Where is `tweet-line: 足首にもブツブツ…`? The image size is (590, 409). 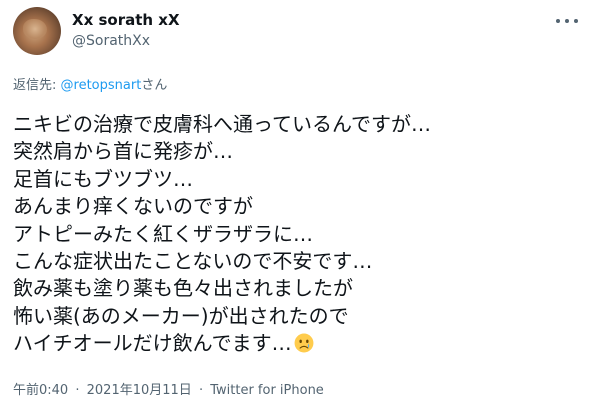
tweet-line: 足首にもブツブツ… is located at coordinates (103, 178).